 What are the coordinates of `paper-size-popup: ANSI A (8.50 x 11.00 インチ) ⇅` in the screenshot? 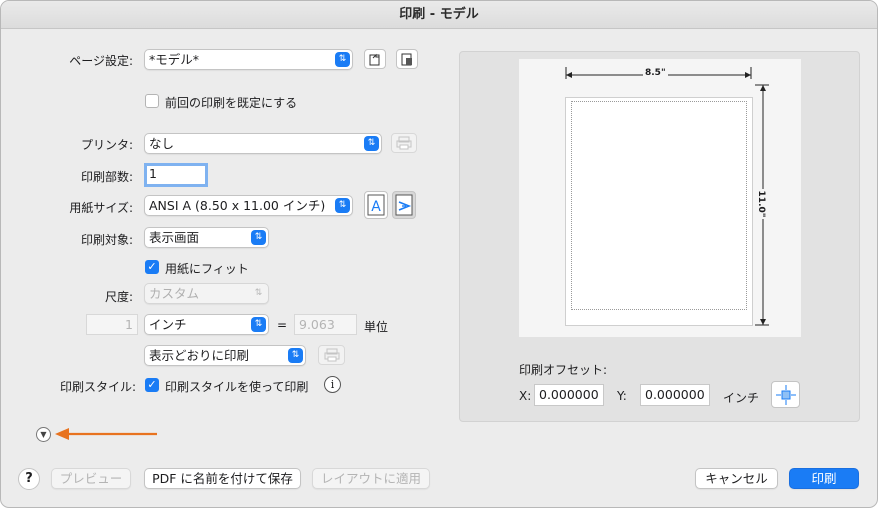 It's located at (248, 205).